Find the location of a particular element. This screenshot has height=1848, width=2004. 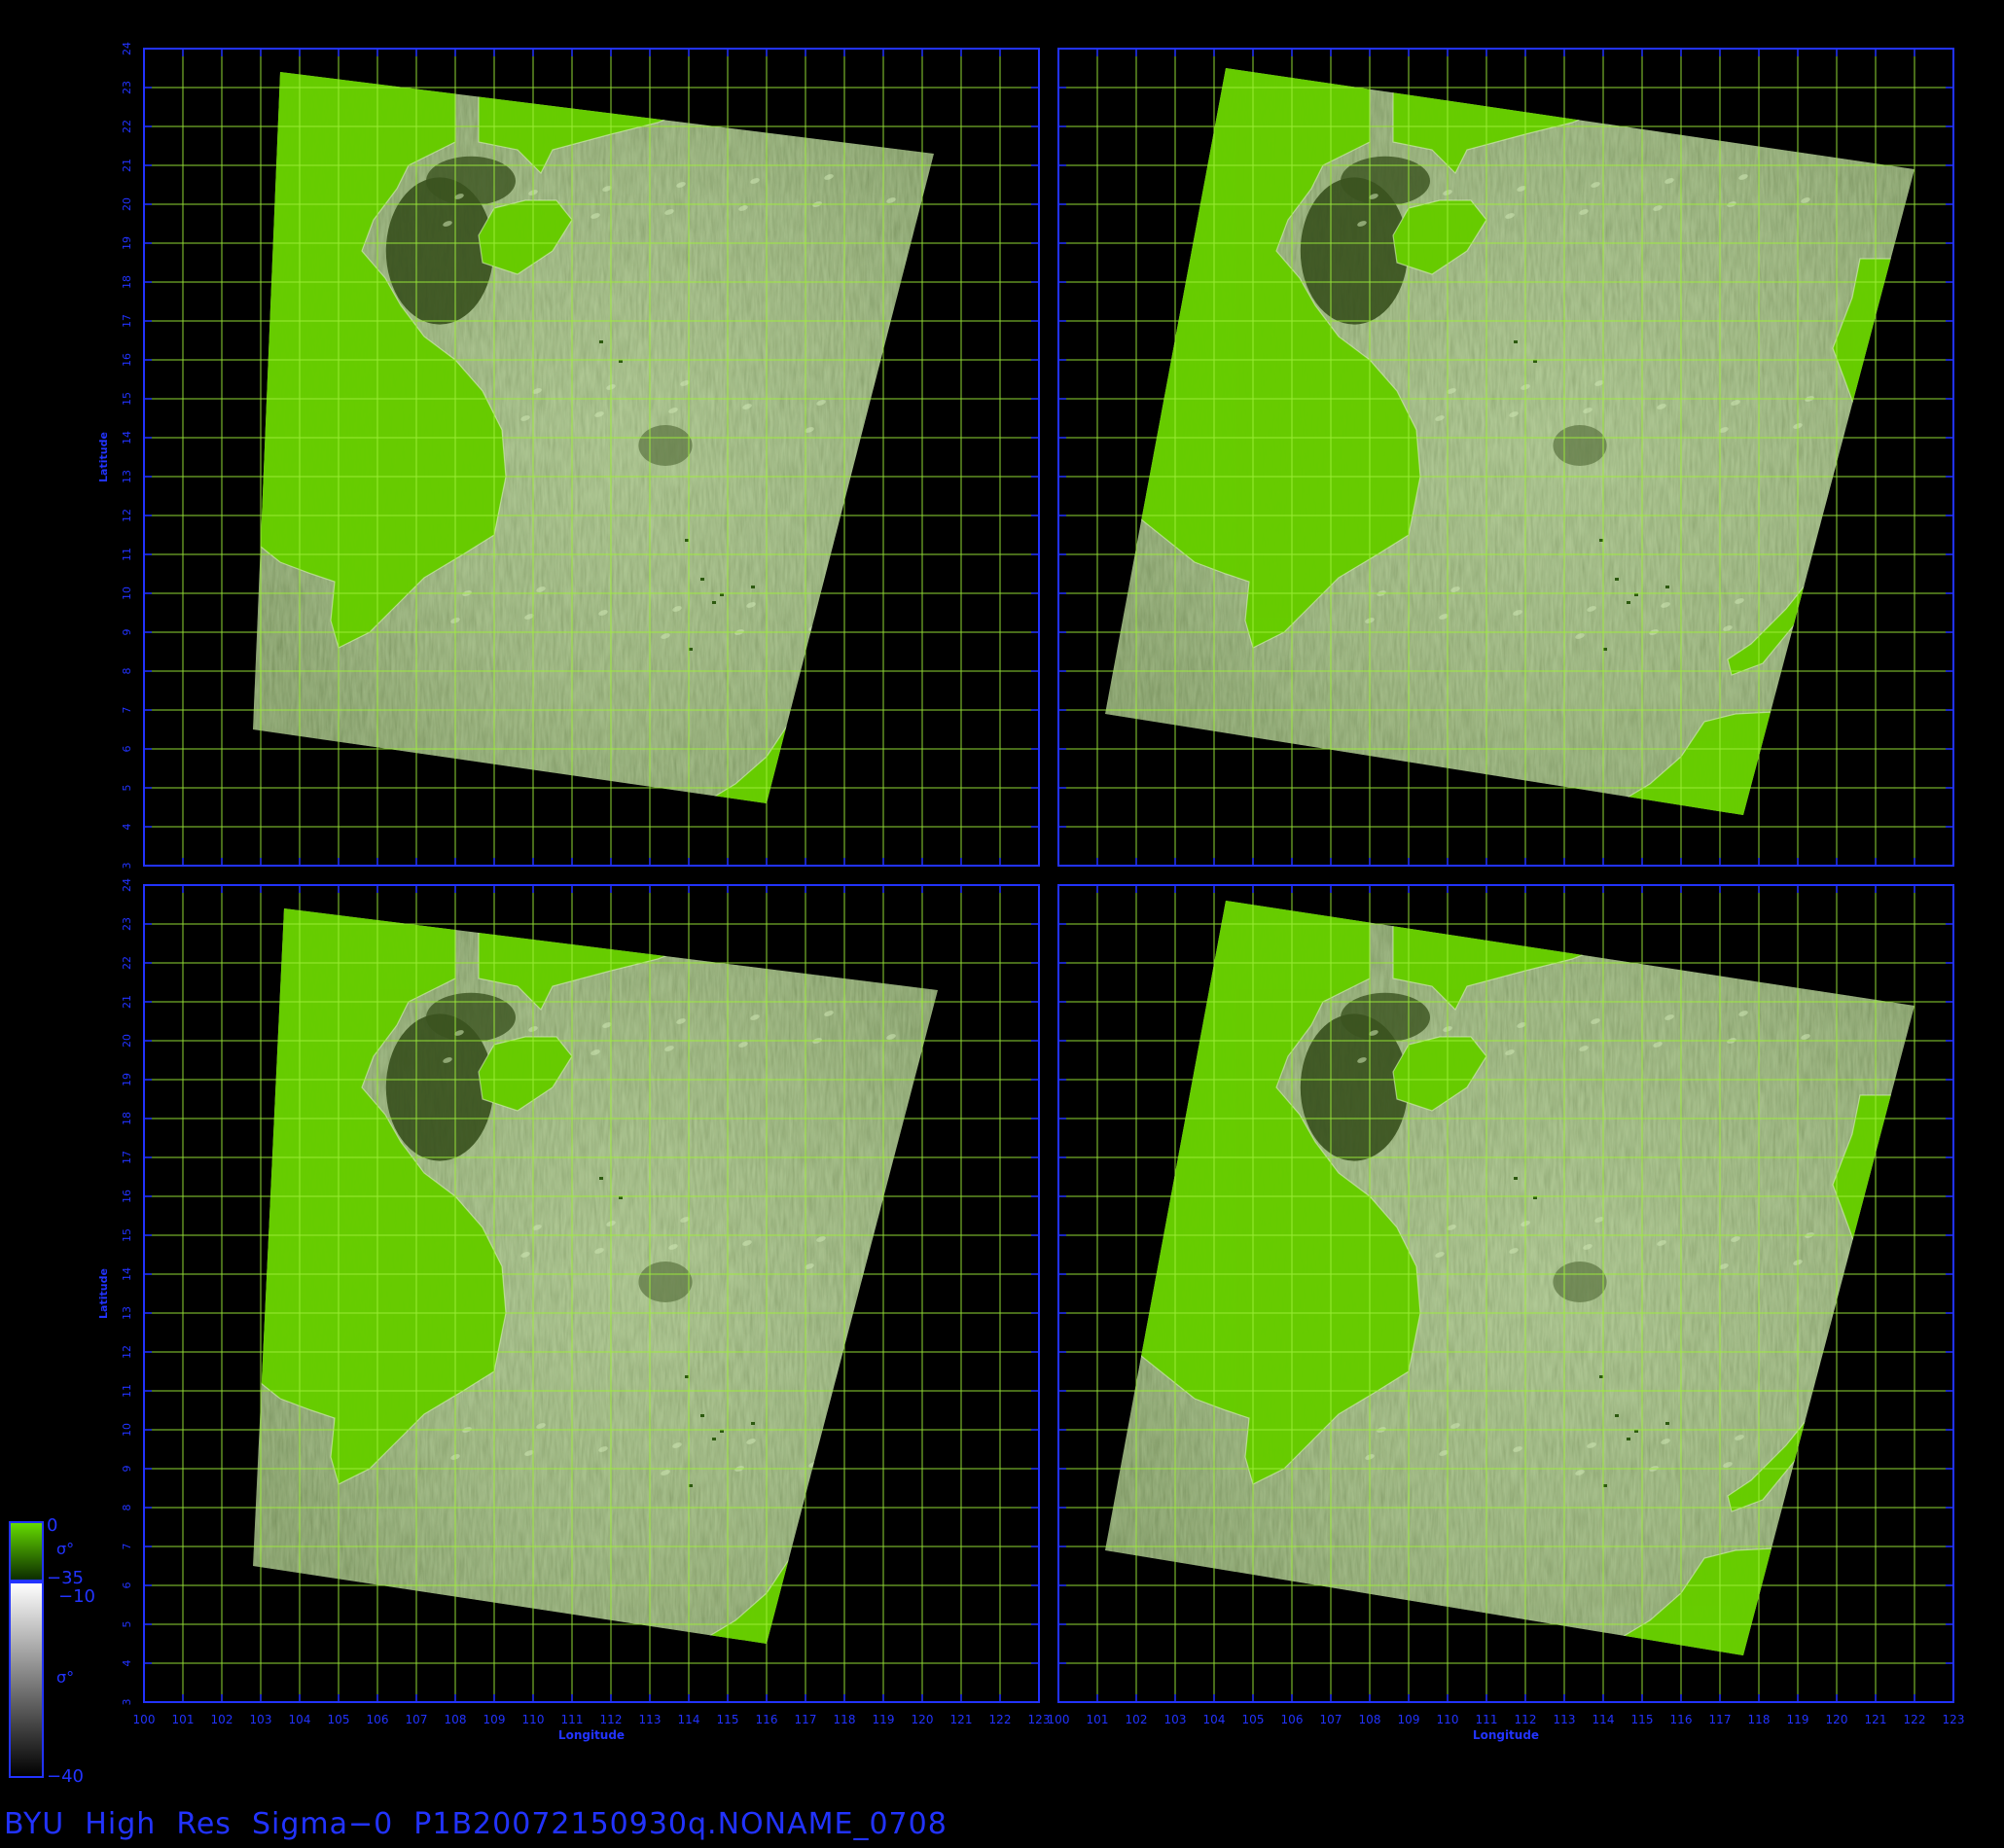

colorbar-land is located at coordinates (26, 1551).